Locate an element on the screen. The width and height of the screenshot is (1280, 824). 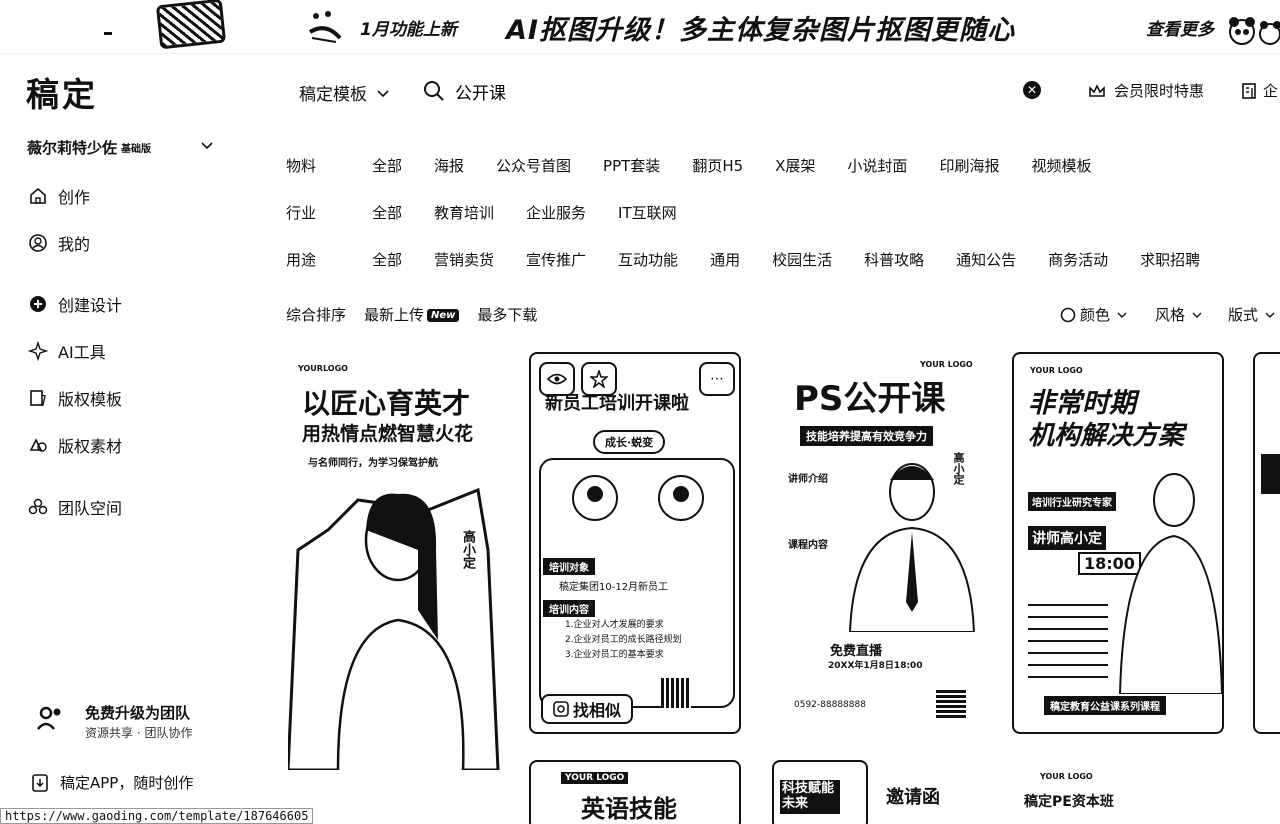
filter-label: 行业 is located at coordinates (301, 213).